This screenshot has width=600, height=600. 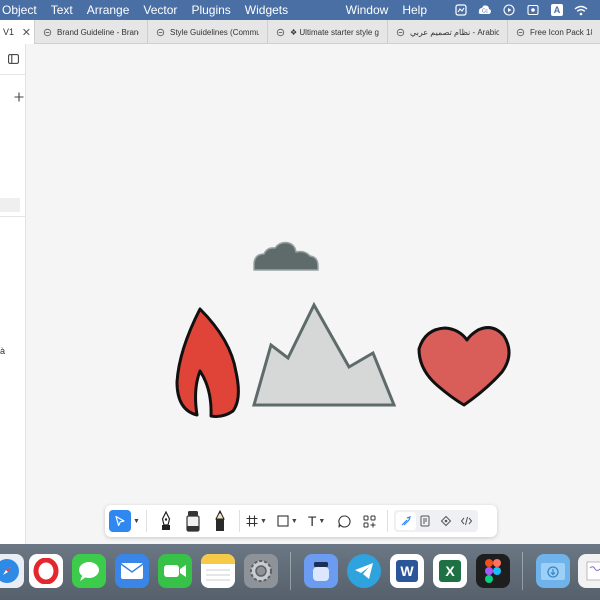 I want to click on dock-app-preview, so click(x=589, y=571).